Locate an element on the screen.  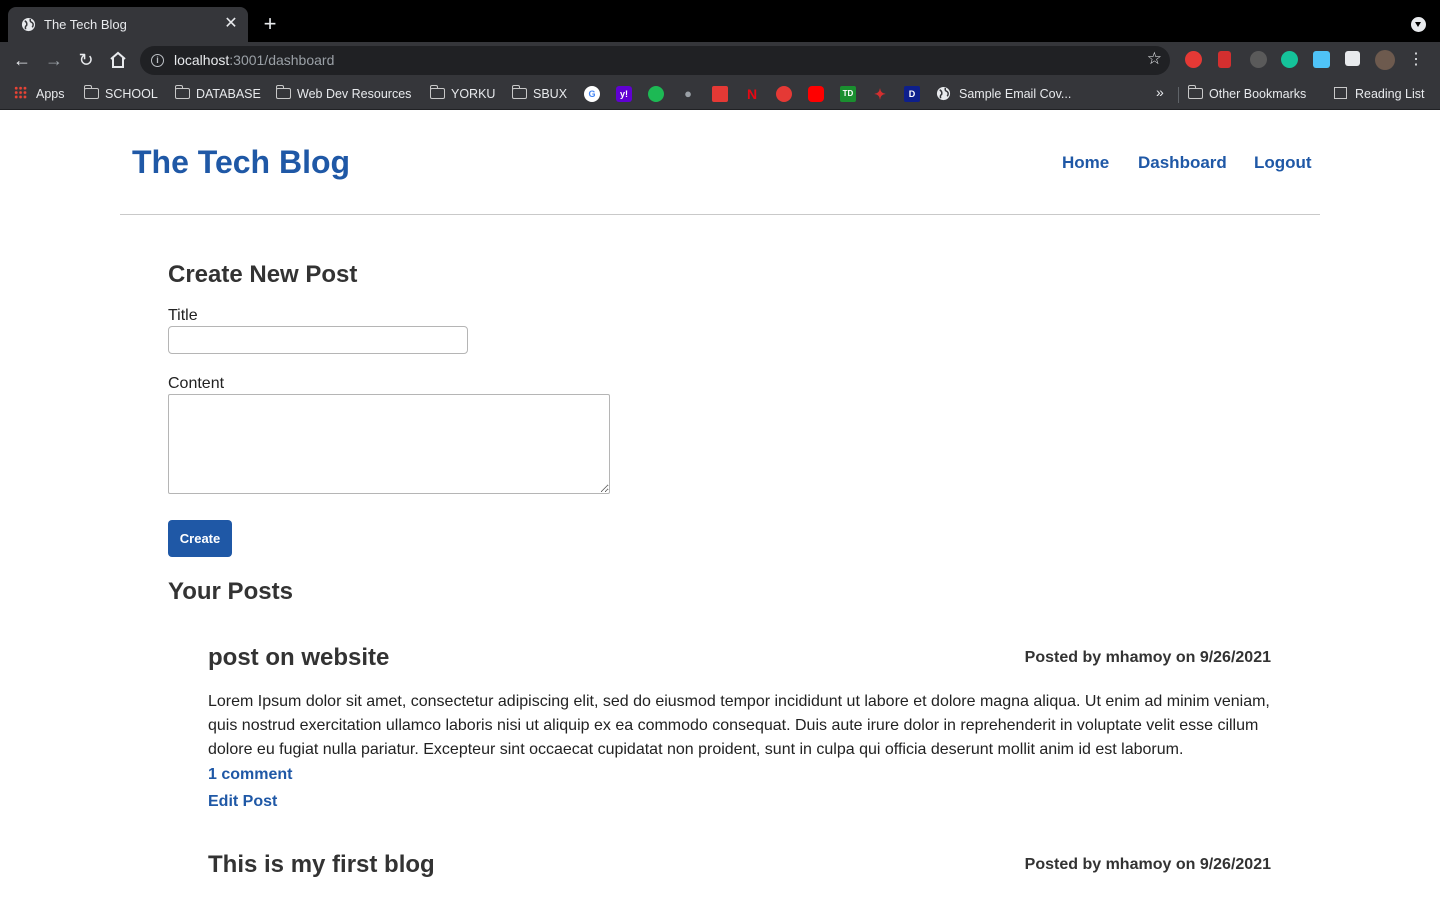
forward-arrow-icon: → is located at coordinates (54, 60).